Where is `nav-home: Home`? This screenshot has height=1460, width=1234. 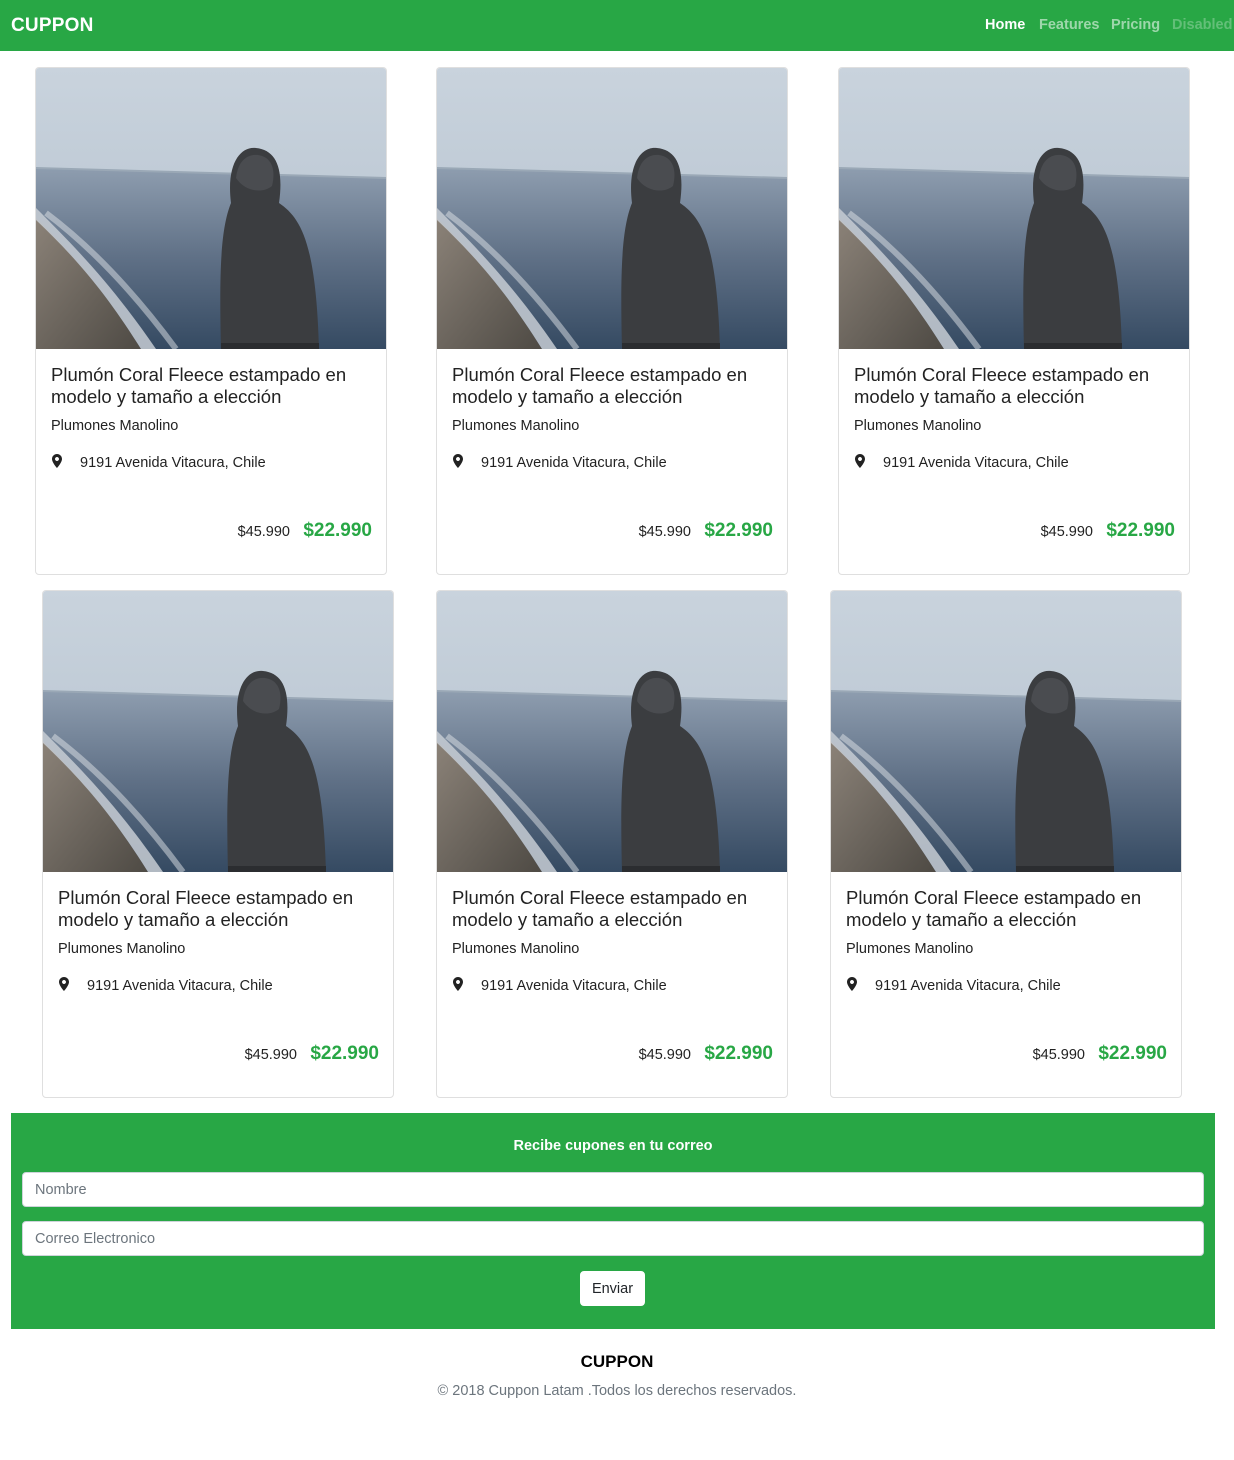
nav-home: Home is located at coordinates (1005, 25).